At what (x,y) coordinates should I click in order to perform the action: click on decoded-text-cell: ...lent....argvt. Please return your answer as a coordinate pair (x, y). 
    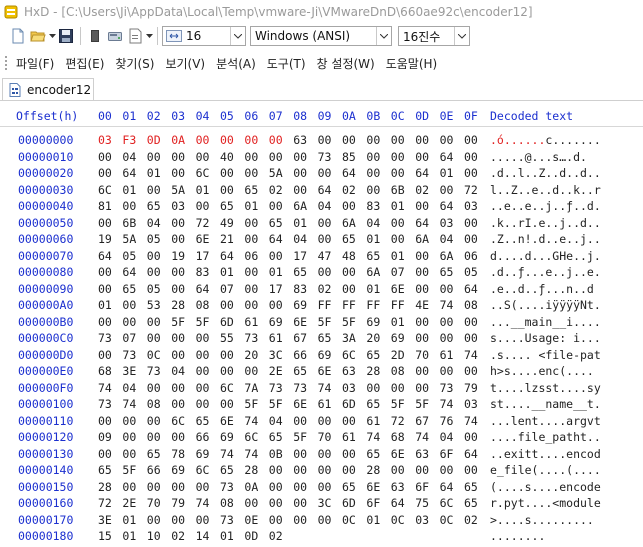
    Looking at the image, I should click on (545, 421).